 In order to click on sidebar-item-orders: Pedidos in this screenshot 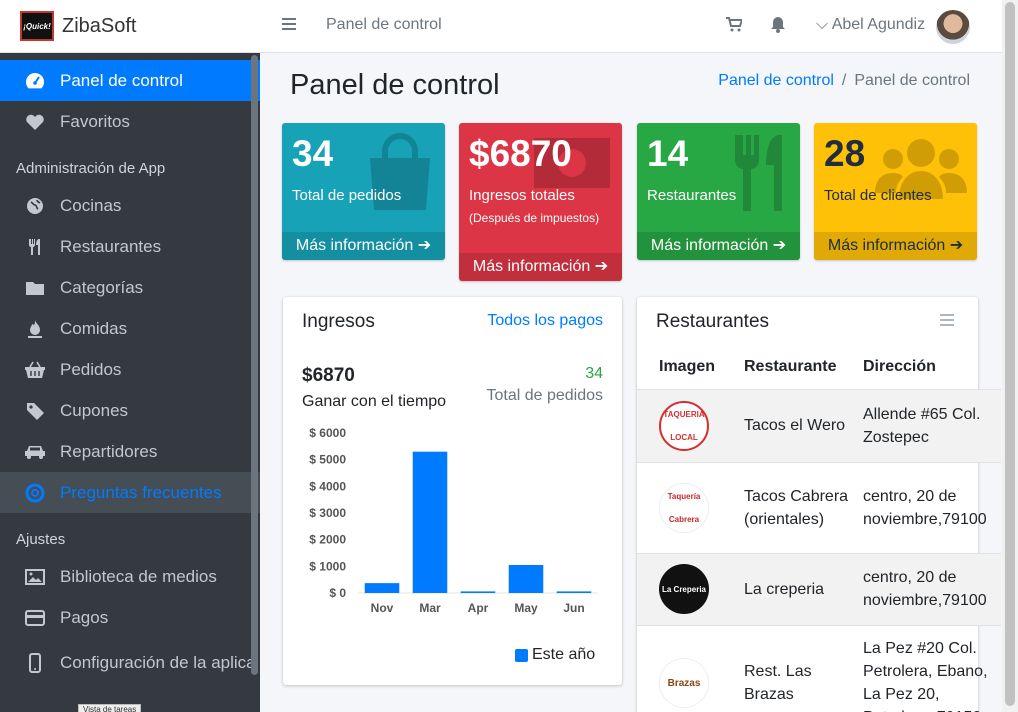, I will do `click(130, 369)`.